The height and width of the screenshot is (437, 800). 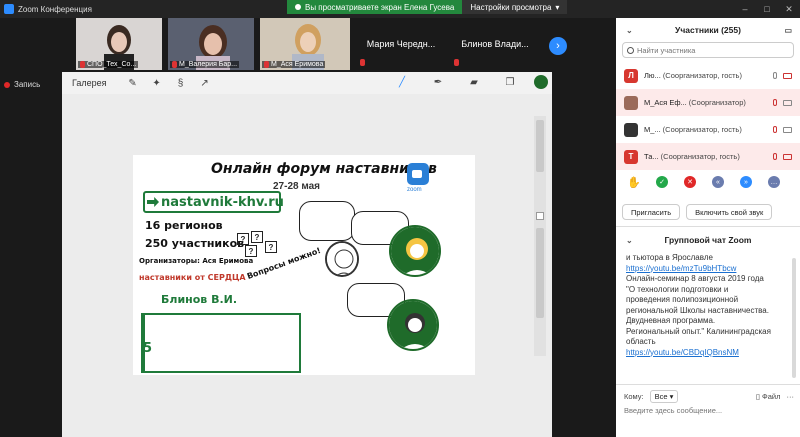 What do you see at coordinates (184, 225) in the screenshot?
I see `slide-regions: 16 регионов` at bounding box center [184, 225].